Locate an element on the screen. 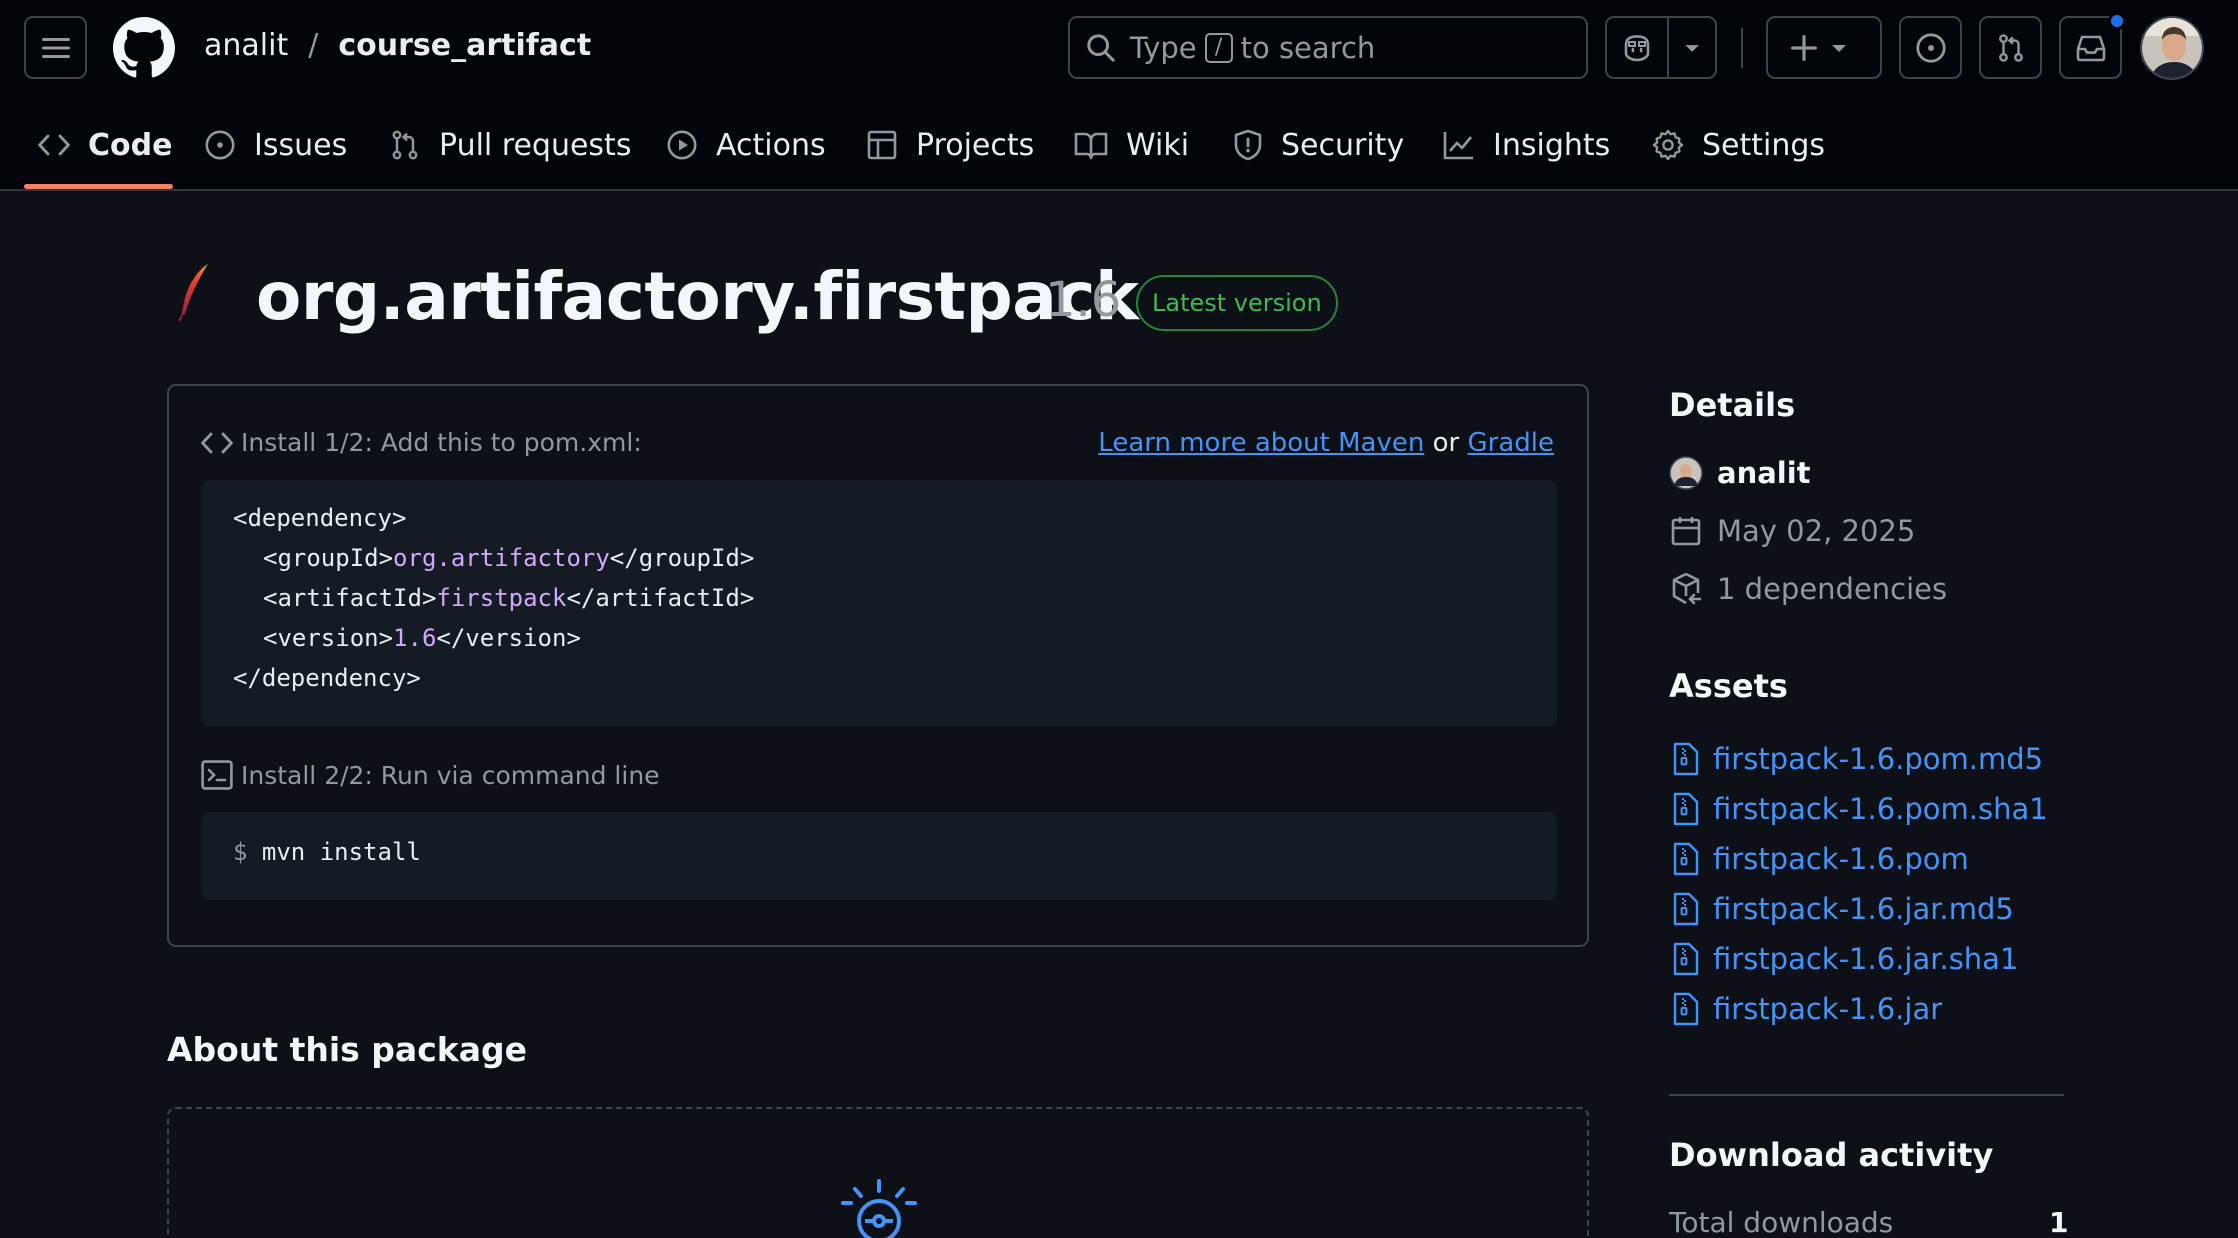 The width and height of the screenshot is (2238, 1238). tab-projects: Projects is located at coordinates (950, 145).